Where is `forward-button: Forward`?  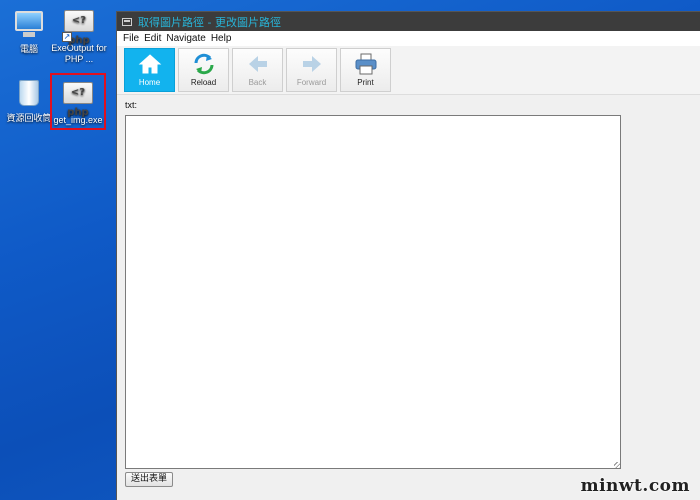
forward-button: Forward is located at coordinates (311, 70).